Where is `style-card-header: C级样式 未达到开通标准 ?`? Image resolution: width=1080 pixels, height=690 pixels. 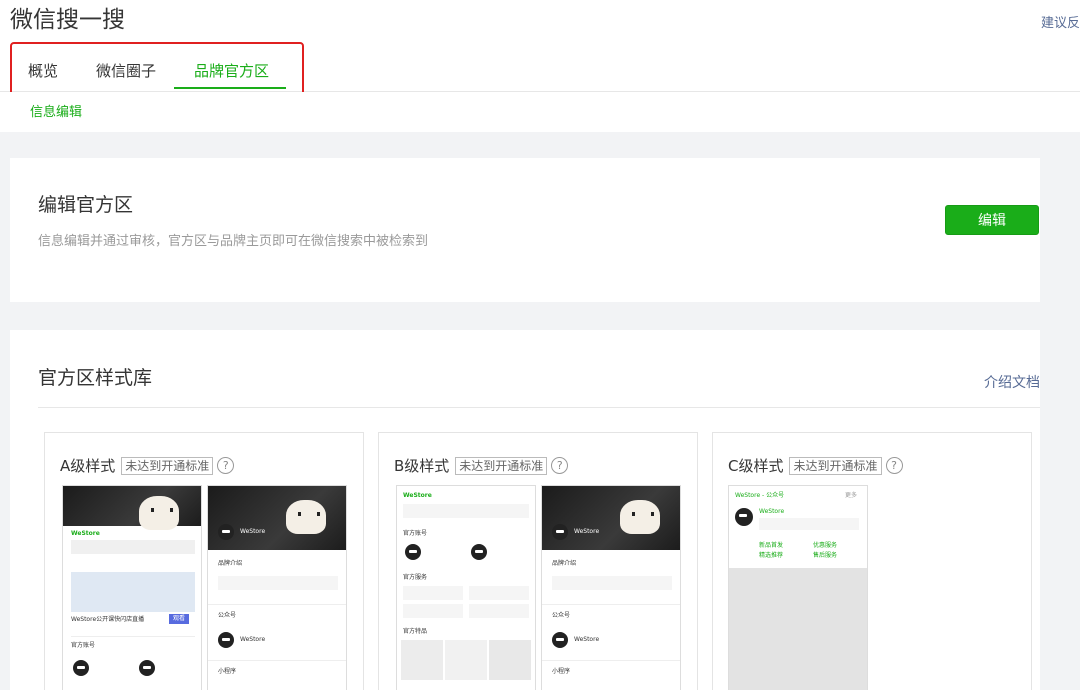
style-card-header: C级样式 未达到开通标准 ? is located at coordinates (815, 465).